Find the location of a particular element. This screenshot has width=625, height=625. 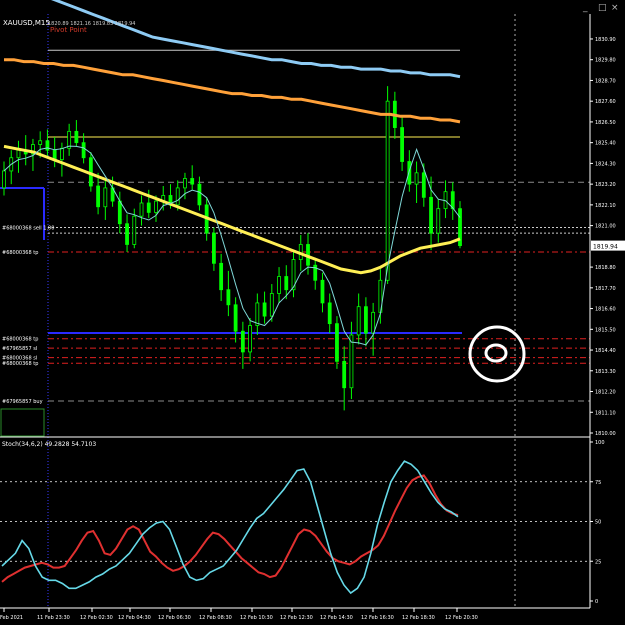

time-tick-label: 12 Feb 14:30 is located at coordinates (336, 618).